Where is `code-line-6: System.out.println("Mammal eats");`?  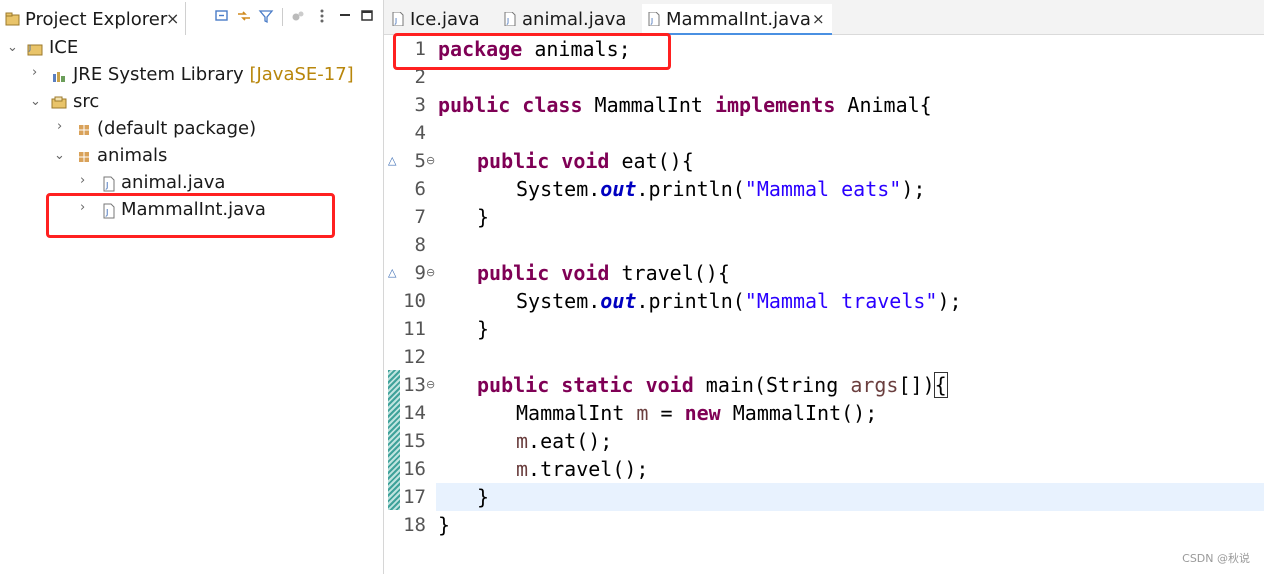
code-line-6: System.out.println("Mammal eats"); is located at coordinates (720, 189).